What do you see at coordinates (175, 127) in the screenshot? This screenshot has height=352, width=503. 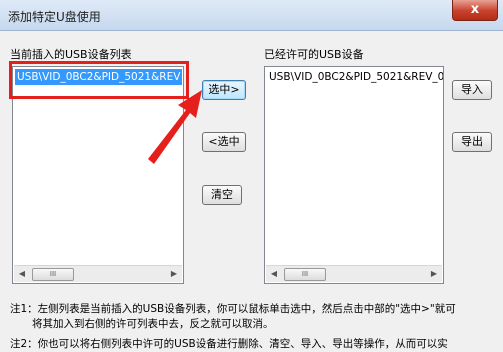 I see `red-arrow-annotation` at bounding box center [175, 127].